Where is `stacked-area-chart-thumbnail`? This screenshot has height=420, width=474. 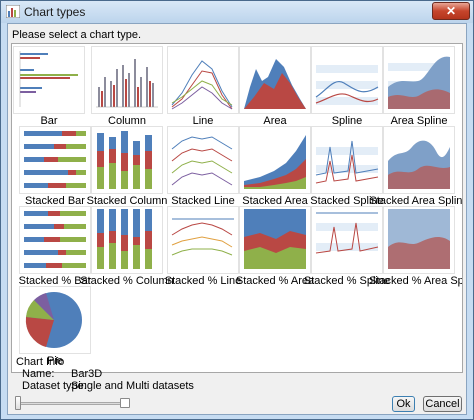 stacked-area-chart-thumbnail is located at coordinates (275, 160).